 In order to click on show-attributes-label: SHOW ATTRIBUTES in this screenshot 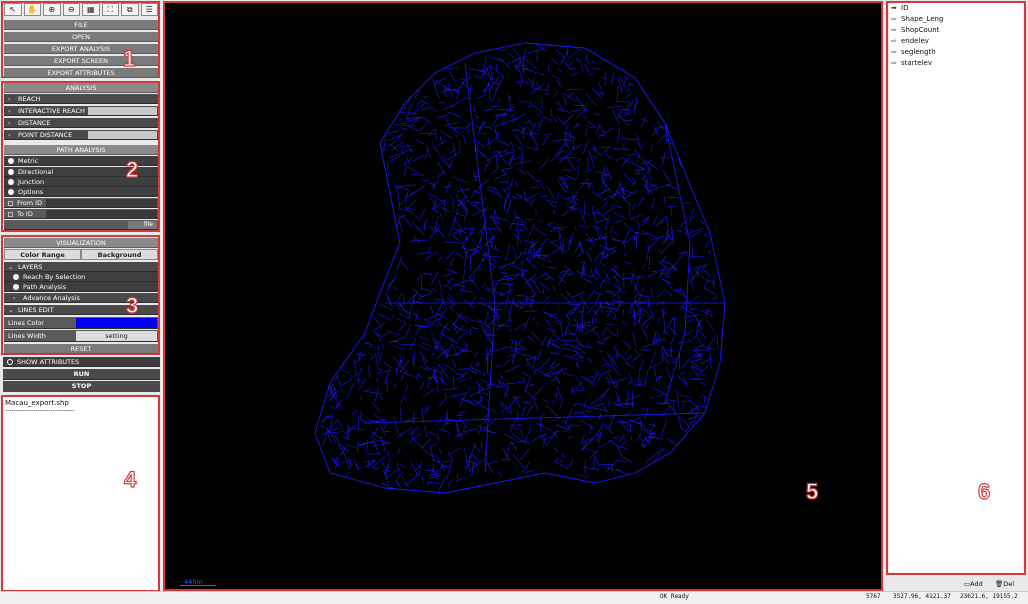, I will do `click(48, 362)`.